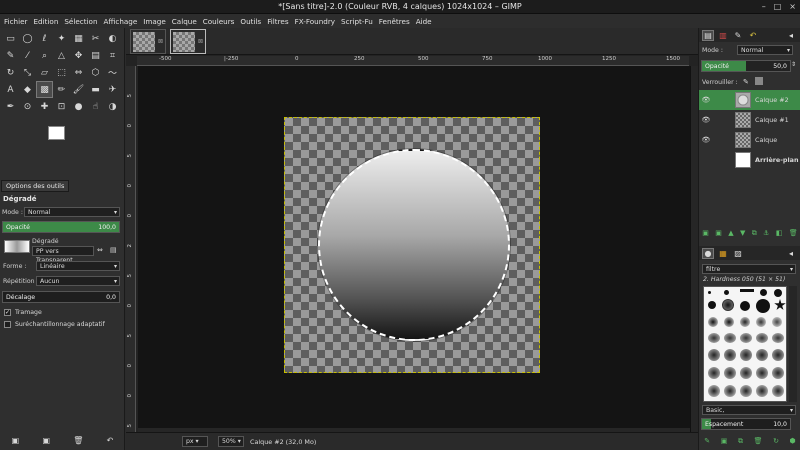 The width and height of the screenshot is (800, 450). I want to click on dock-menu-icon: ◂, so click(791, 253).